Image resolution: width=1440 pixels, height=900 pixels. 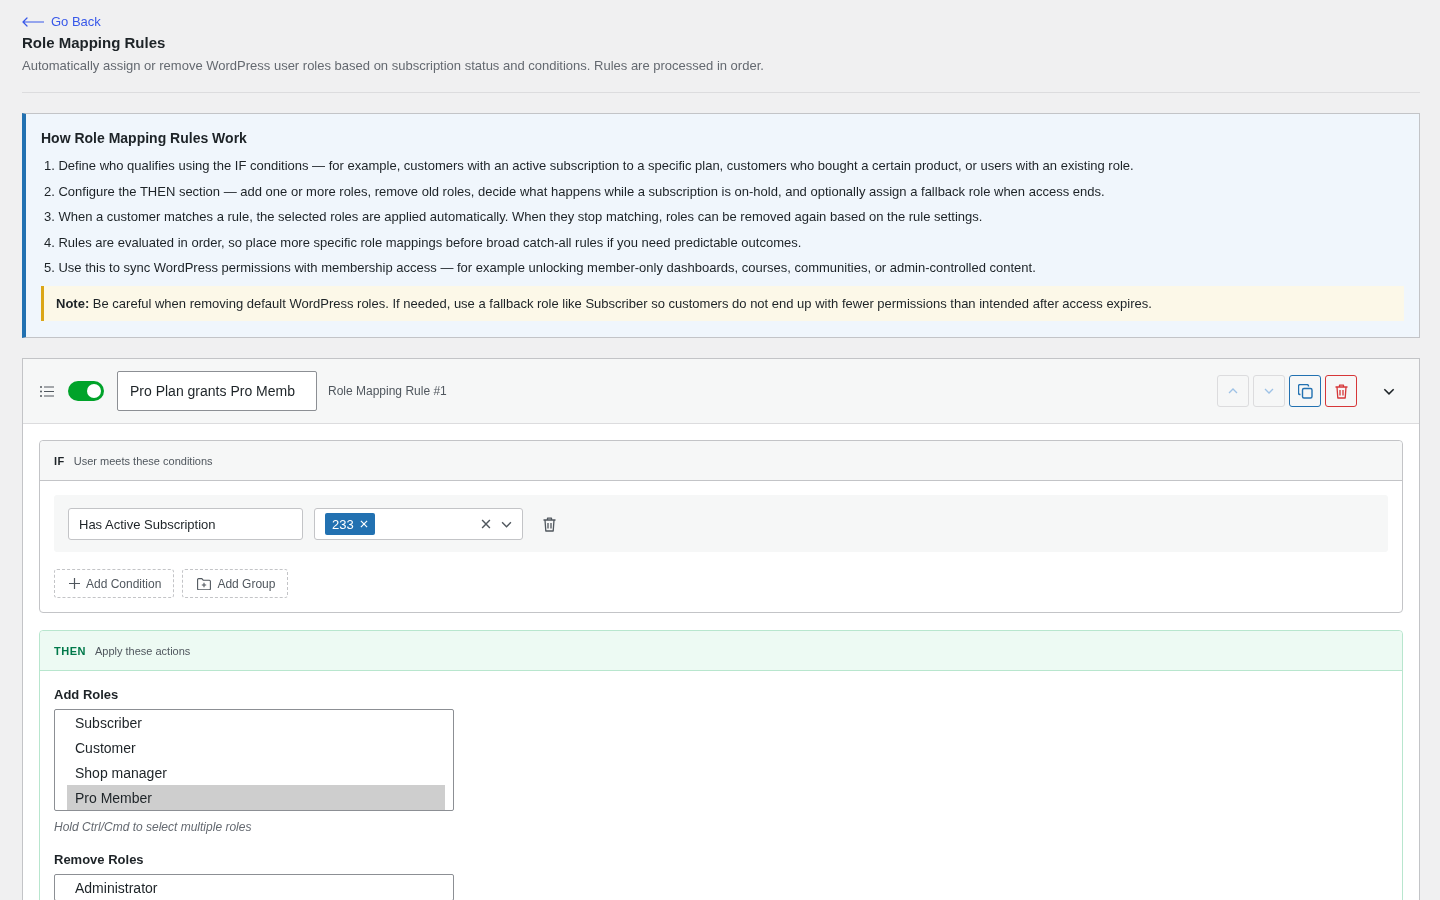 What do you see at coordinates (217, 391) in the screenshot?
I see `rule-name-field: Pro Plan grants Pro Memb` at bounding box center [217, 391].